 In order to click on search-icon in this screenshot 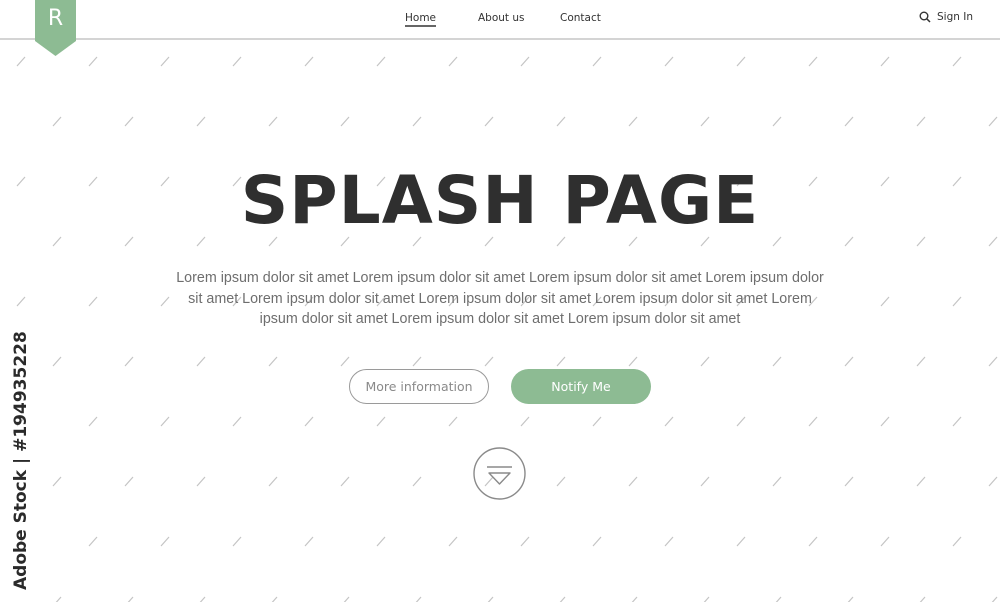, I will do `click(925, 17)`.